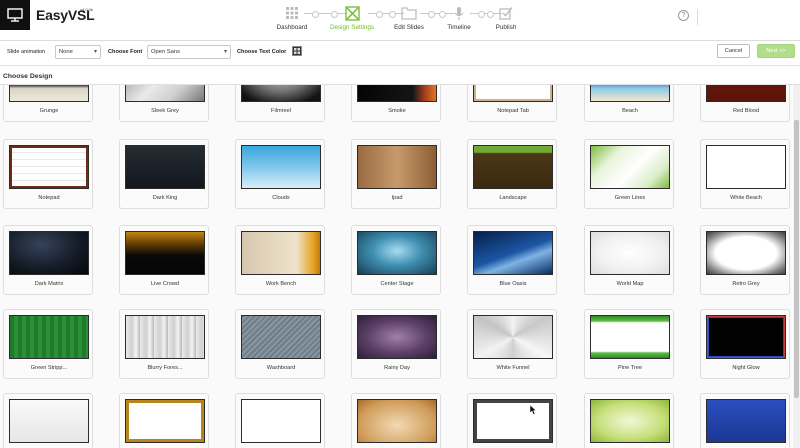 The height and width of the screenshot is (448, 800). What do you see at coordinates (745, 103) in the screenshot?
I see `design-card: Red Blood` at bounding box center [745, 103].